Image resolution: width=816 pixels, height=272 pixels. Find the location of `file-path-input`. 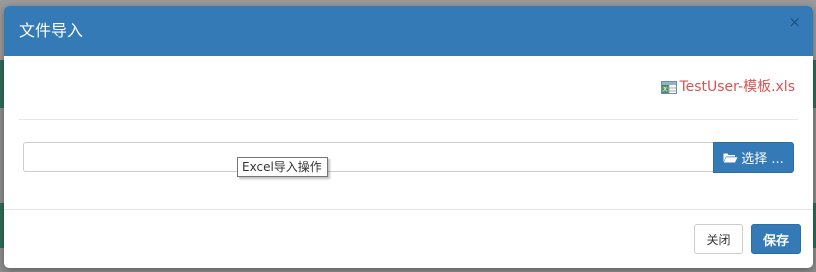

file-path-input is located at coordinates (368, 157).